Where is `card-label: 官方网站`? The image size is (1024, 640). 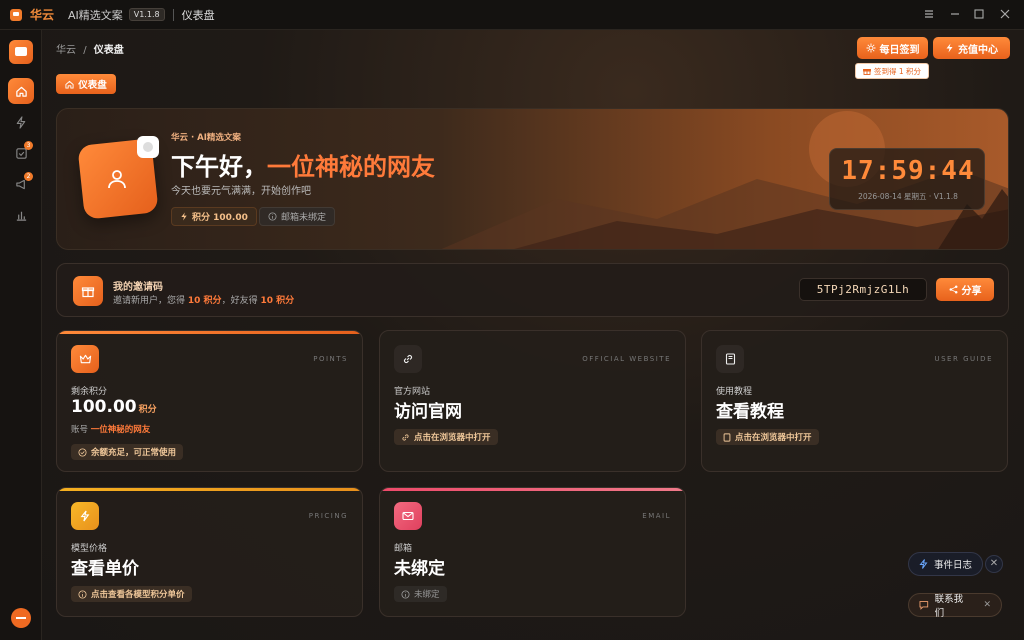 card-label: 官方网站 is located at coordinates (412, 392).